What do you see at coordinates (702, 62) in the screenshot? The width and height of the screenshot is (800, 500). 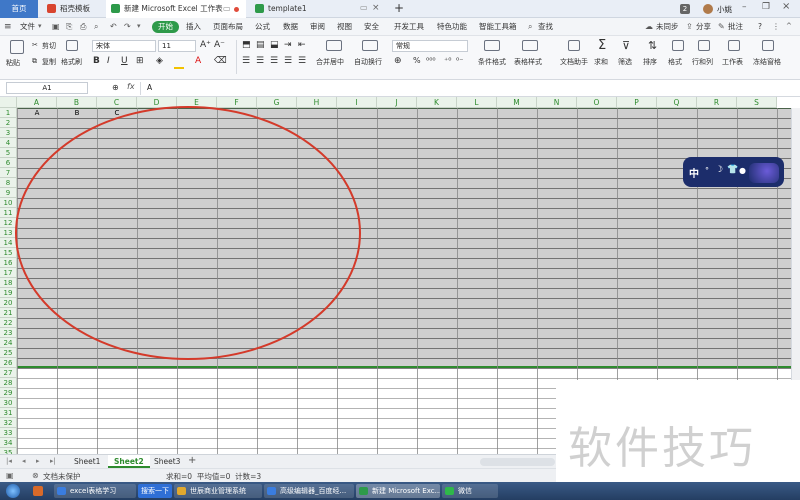 I see `row-column-button: 行和列` at bounding box center [702, 62].